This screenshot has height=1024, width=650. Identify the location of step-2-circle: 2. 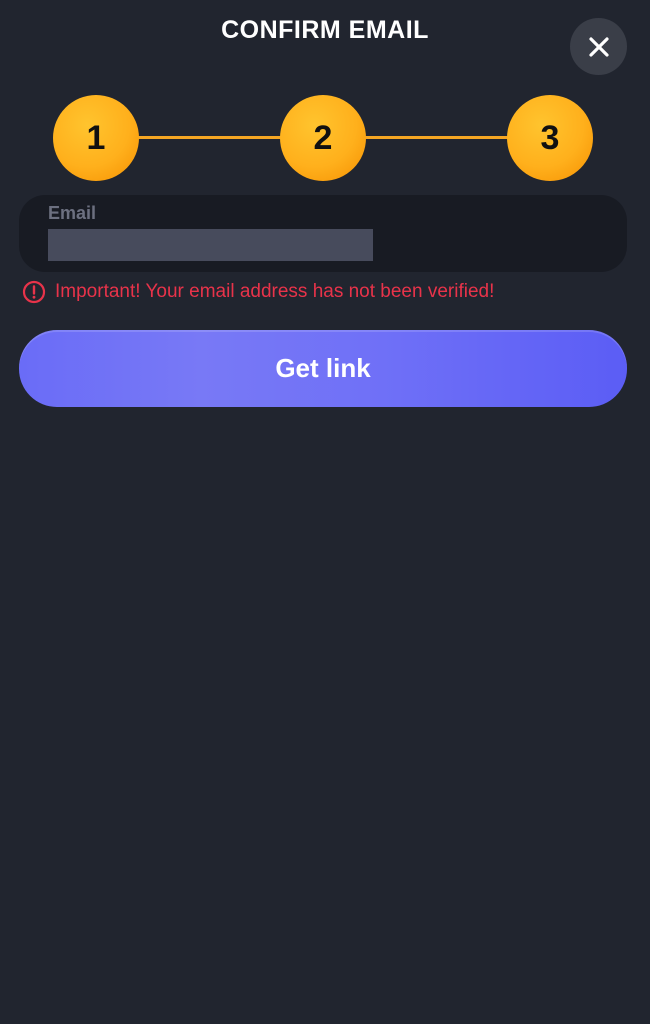
(323, 138).